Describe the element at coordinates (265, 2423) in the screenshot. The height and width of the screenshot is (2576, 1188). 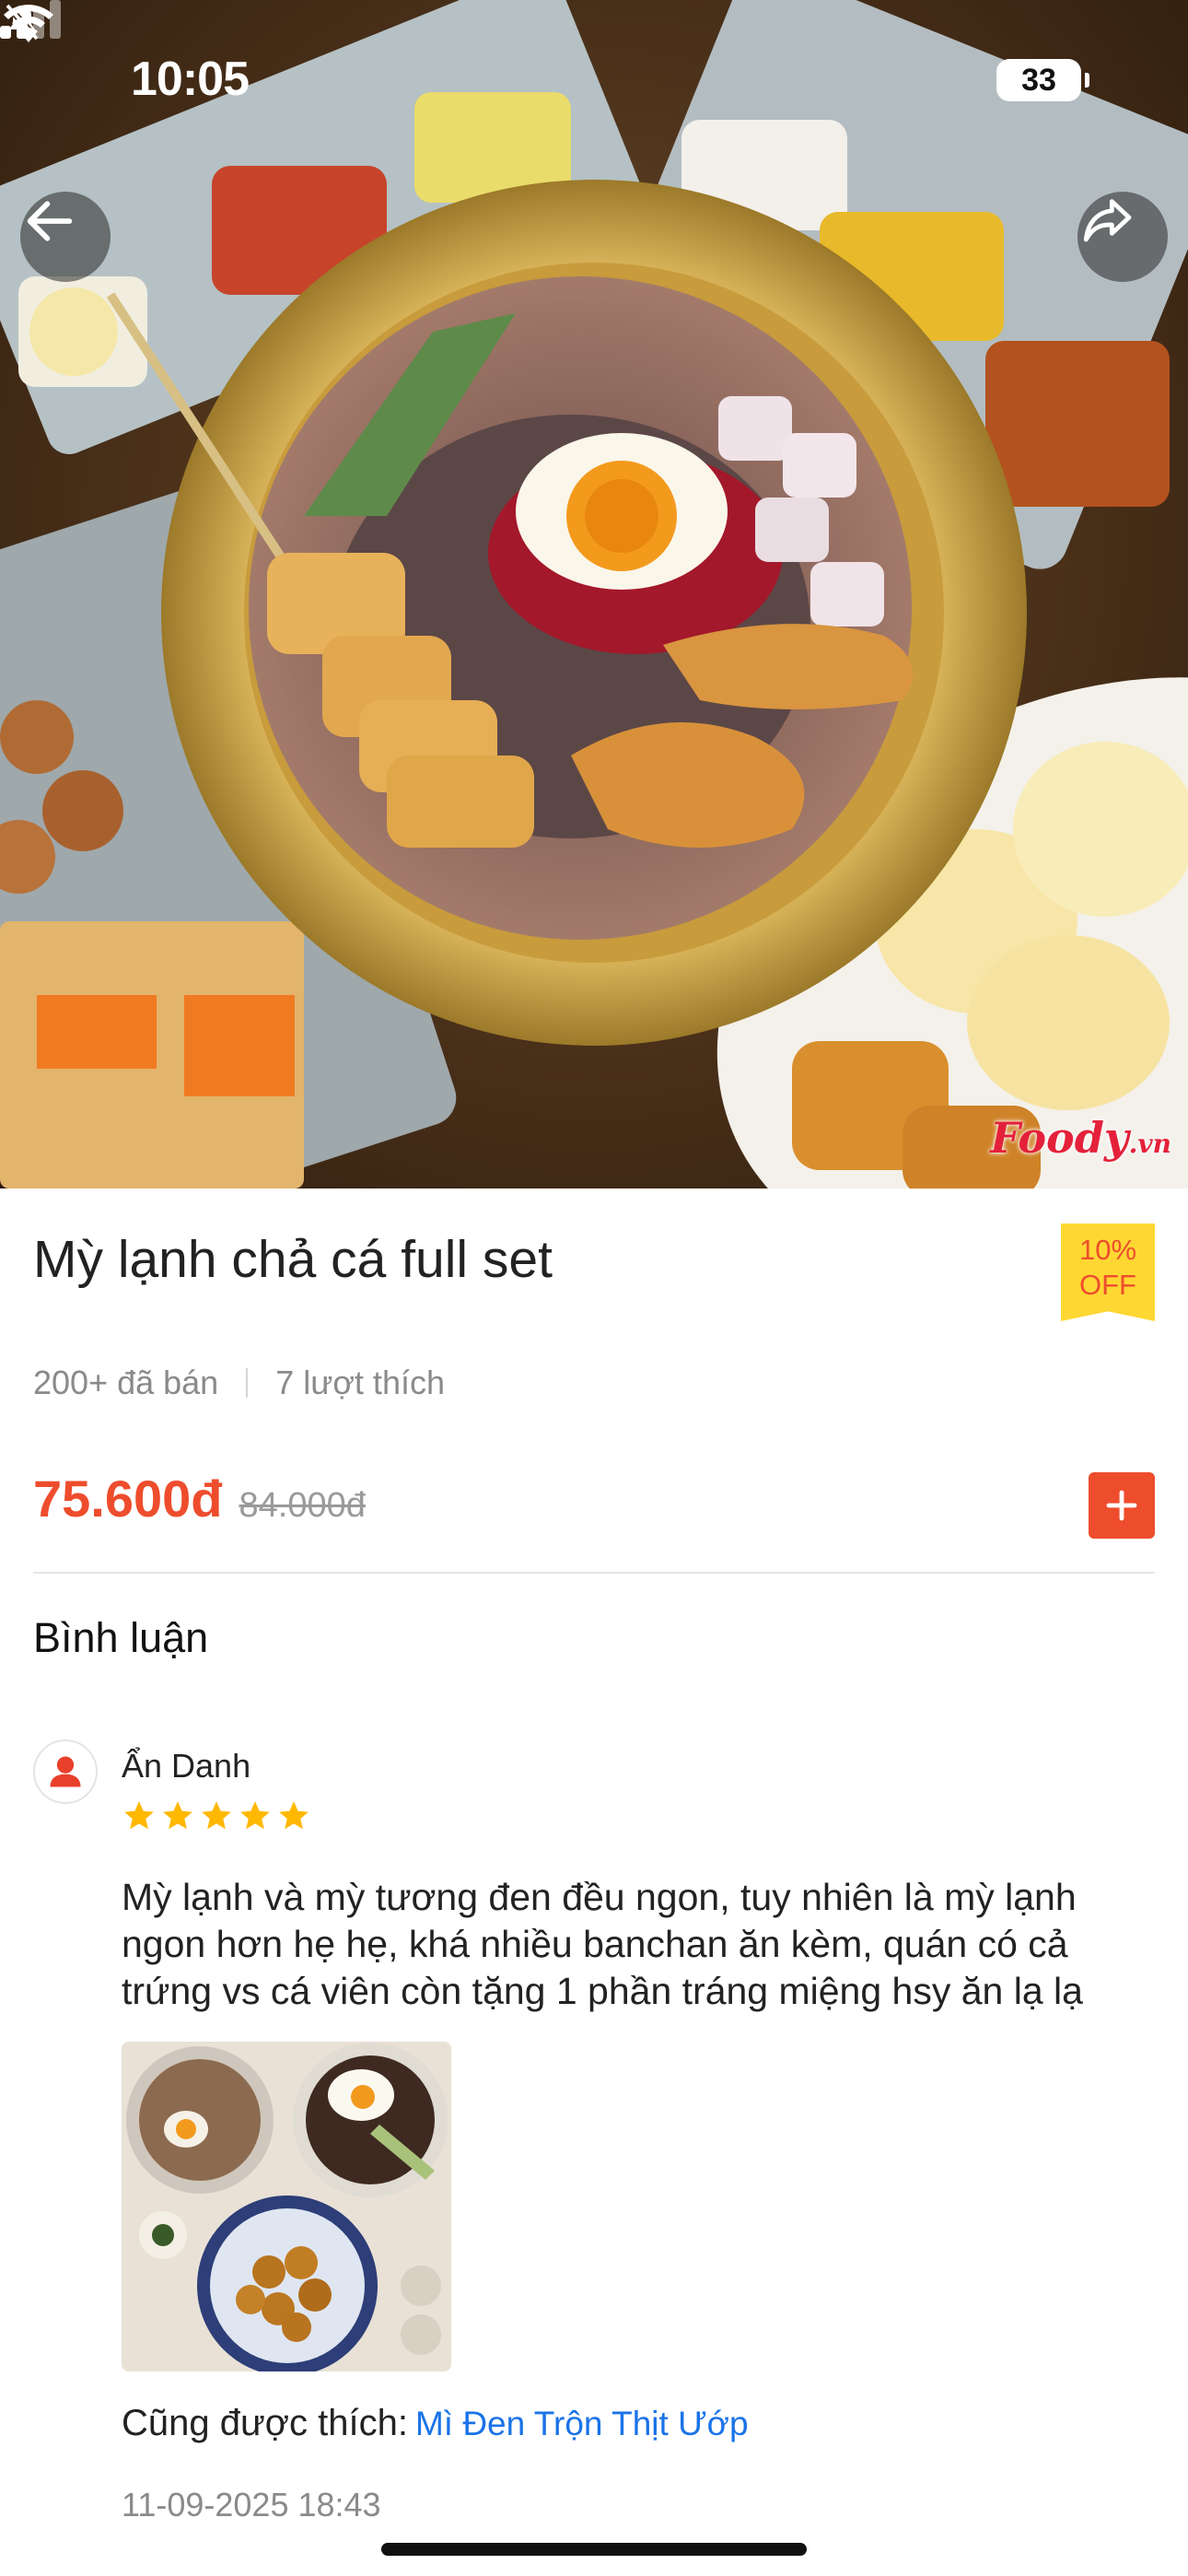
I see `also-like-label: Cũng được thích:` at that location.